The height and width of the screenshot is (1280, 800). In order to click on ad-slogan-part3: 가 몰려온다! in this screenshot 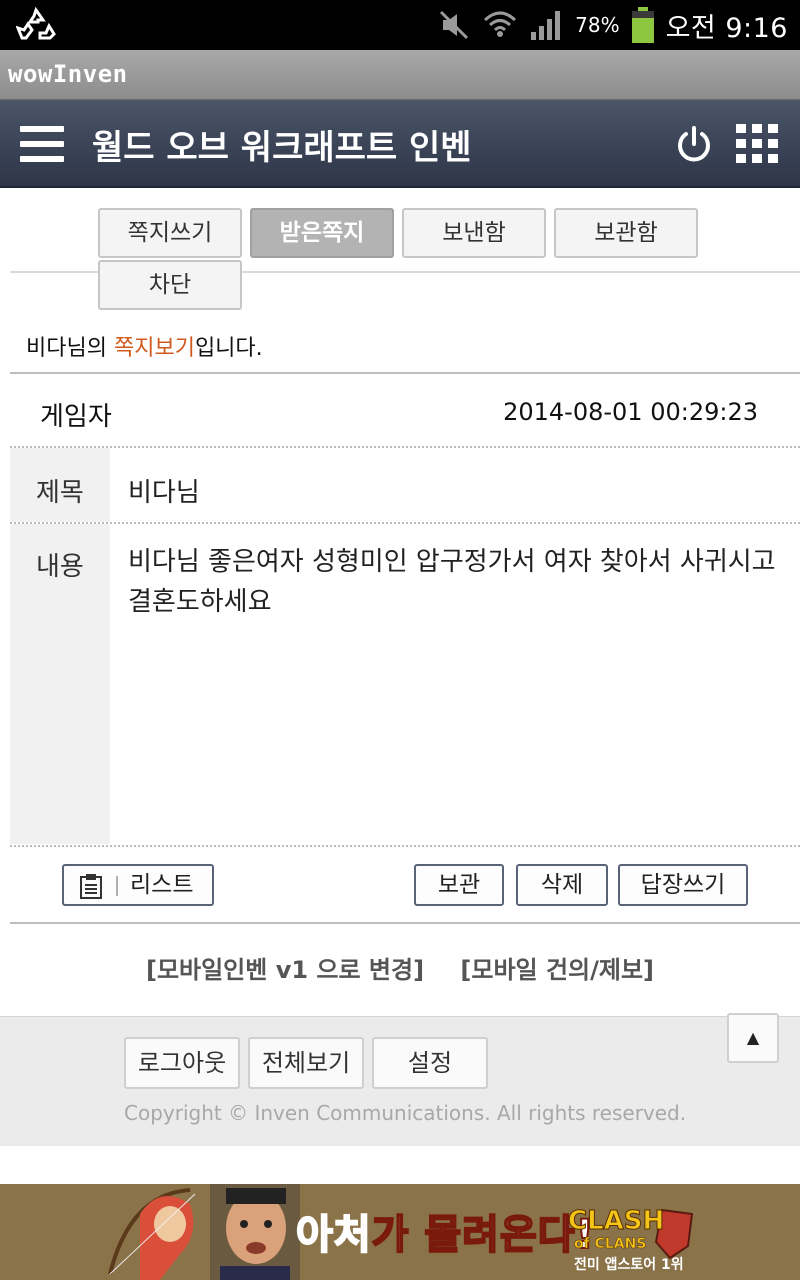, I will do `click(483, 1235)`.